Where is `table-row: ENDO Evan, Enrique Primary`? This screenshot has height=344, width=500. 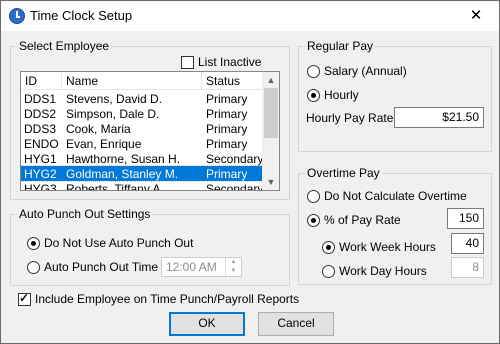 table-row: ENDO Evan, Enrique Primary is located at coordinates (142, 143).